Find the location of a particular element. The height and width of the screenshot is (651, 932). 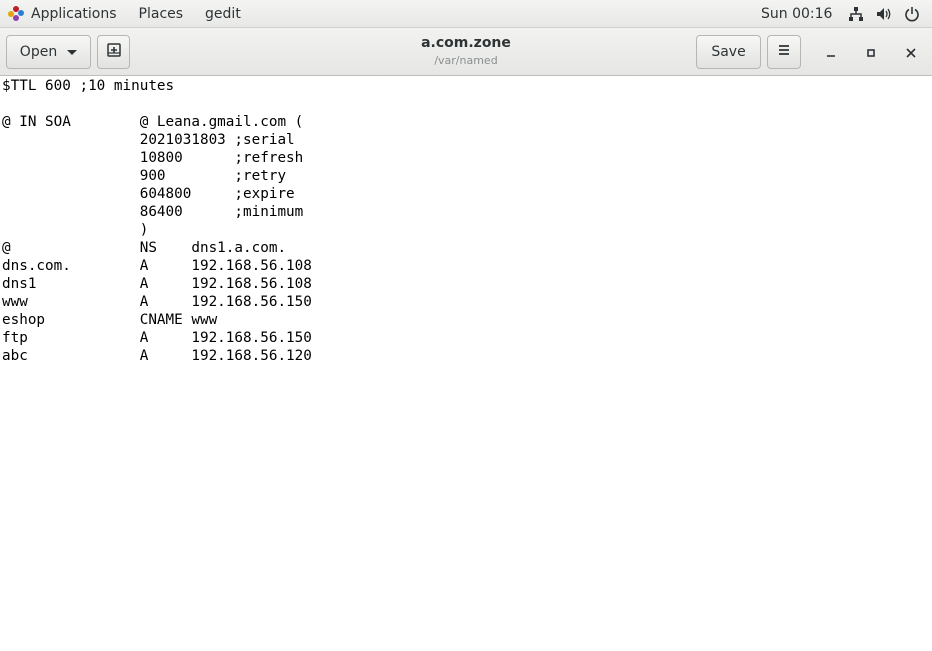

save-button: Save is located at coordinates (728, 52).